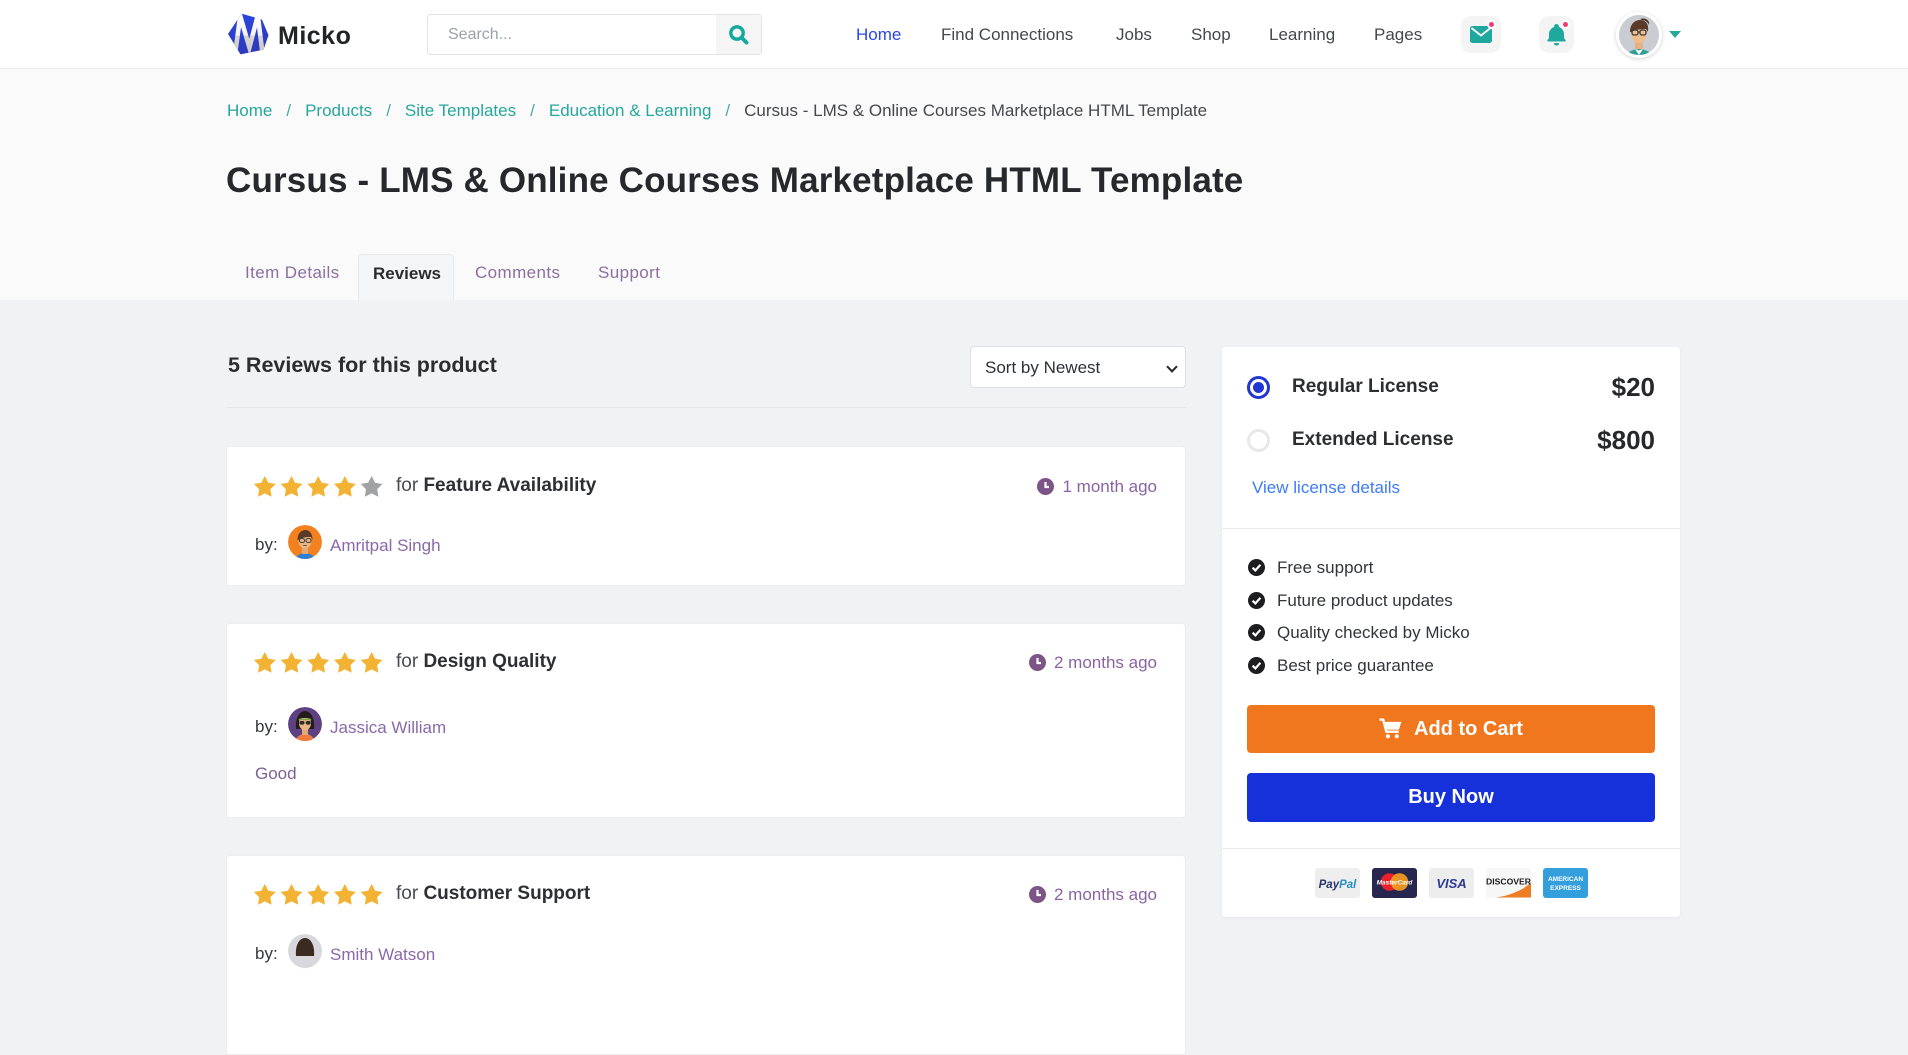 The width and height of the screenshot is (1908, 1055). I want to click on svg-text: MasterCard, so click(1394, 883).